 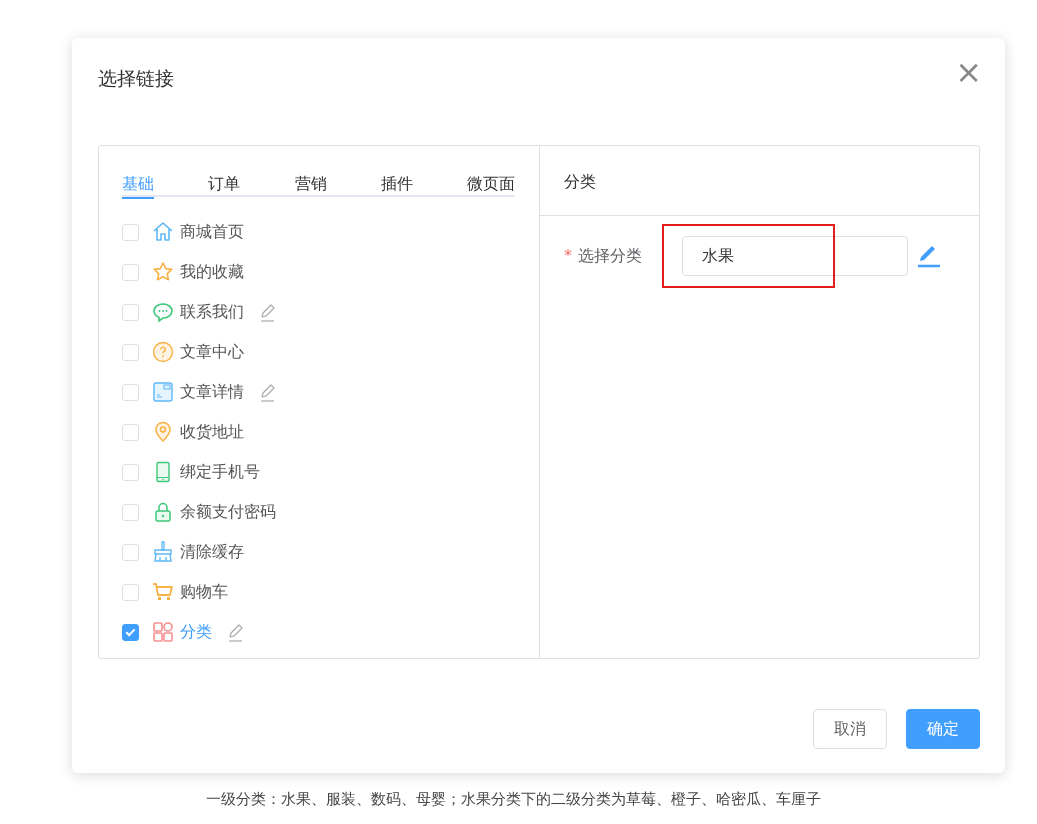 I want to click on broom-icon, so click(x=163, y=552).